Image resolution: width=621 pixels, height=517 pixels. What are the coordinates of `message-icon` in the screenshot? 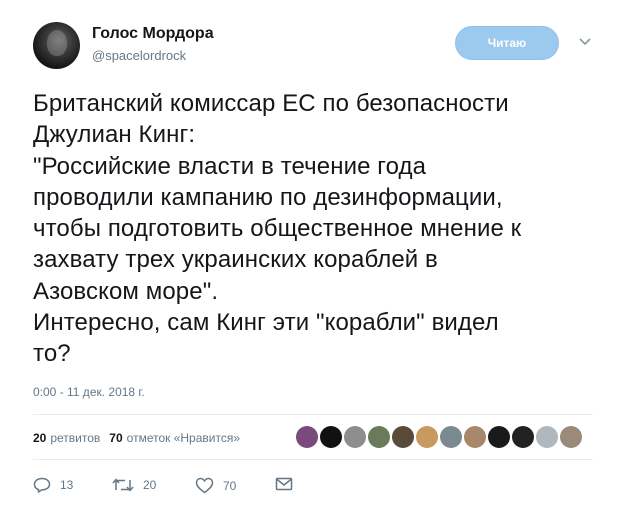 It's located at (284, 484).